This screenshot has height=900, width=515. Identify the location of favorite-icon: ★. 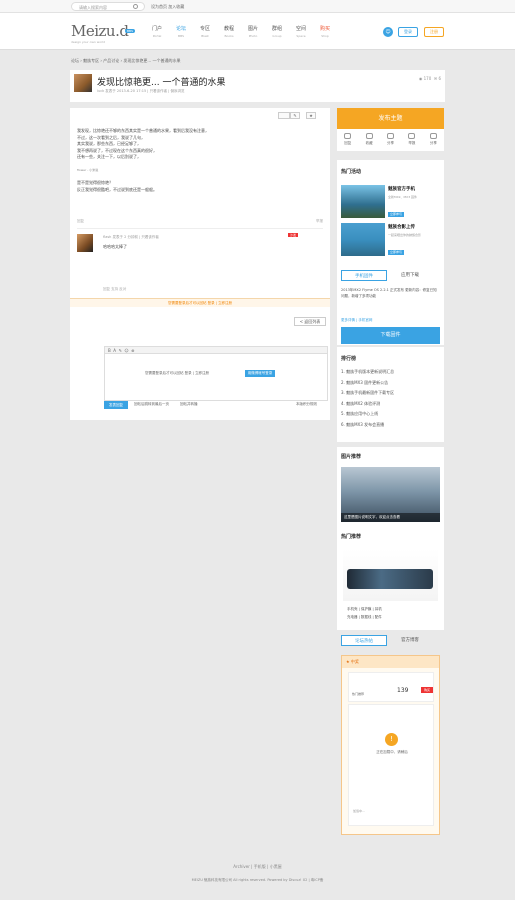
(311, 115).